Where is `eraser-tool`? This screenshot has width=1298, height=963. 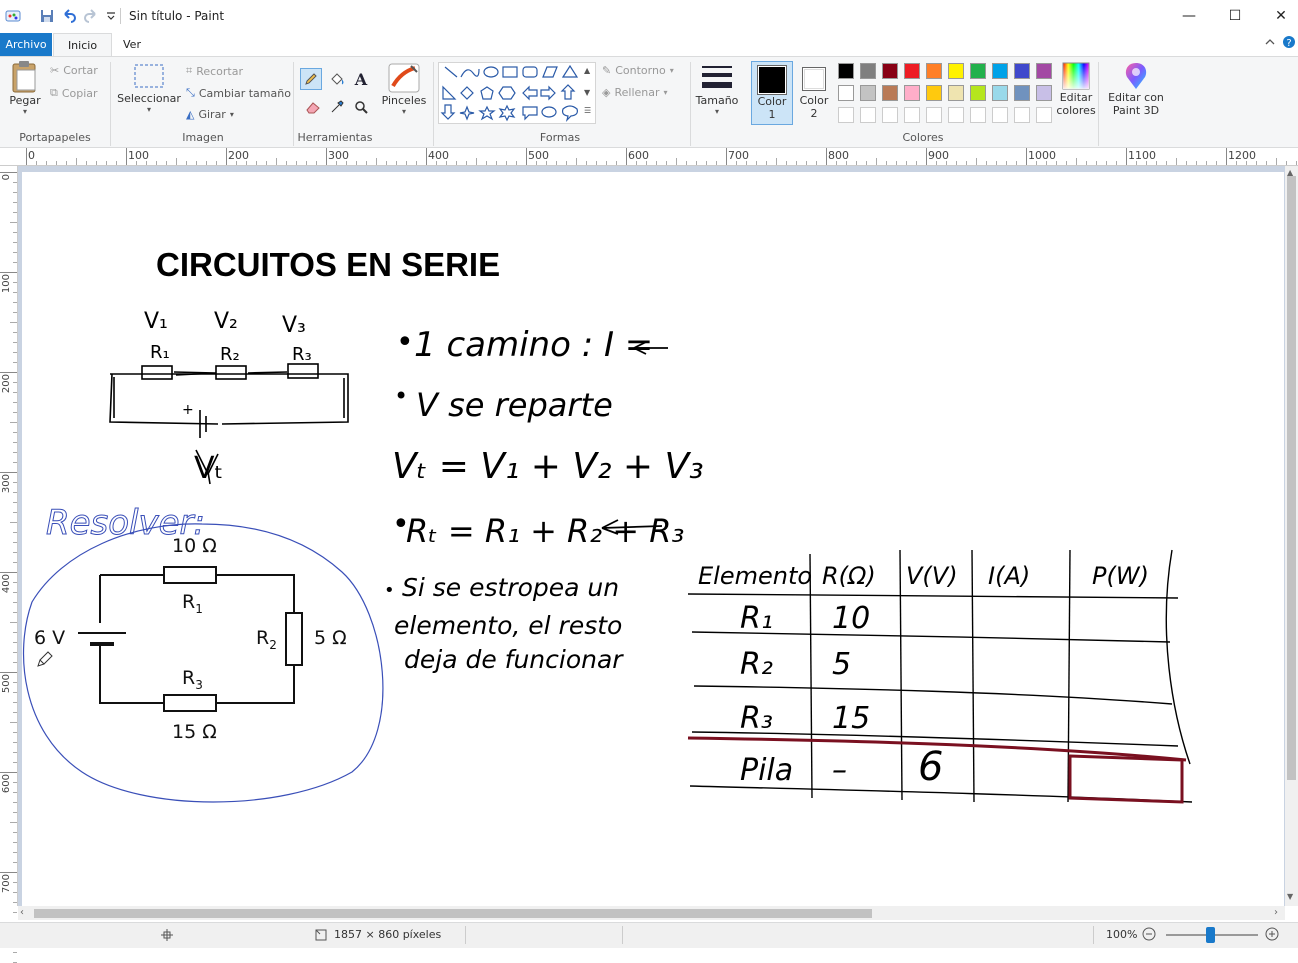
eraser-tool is located at coordinates (313, 107).